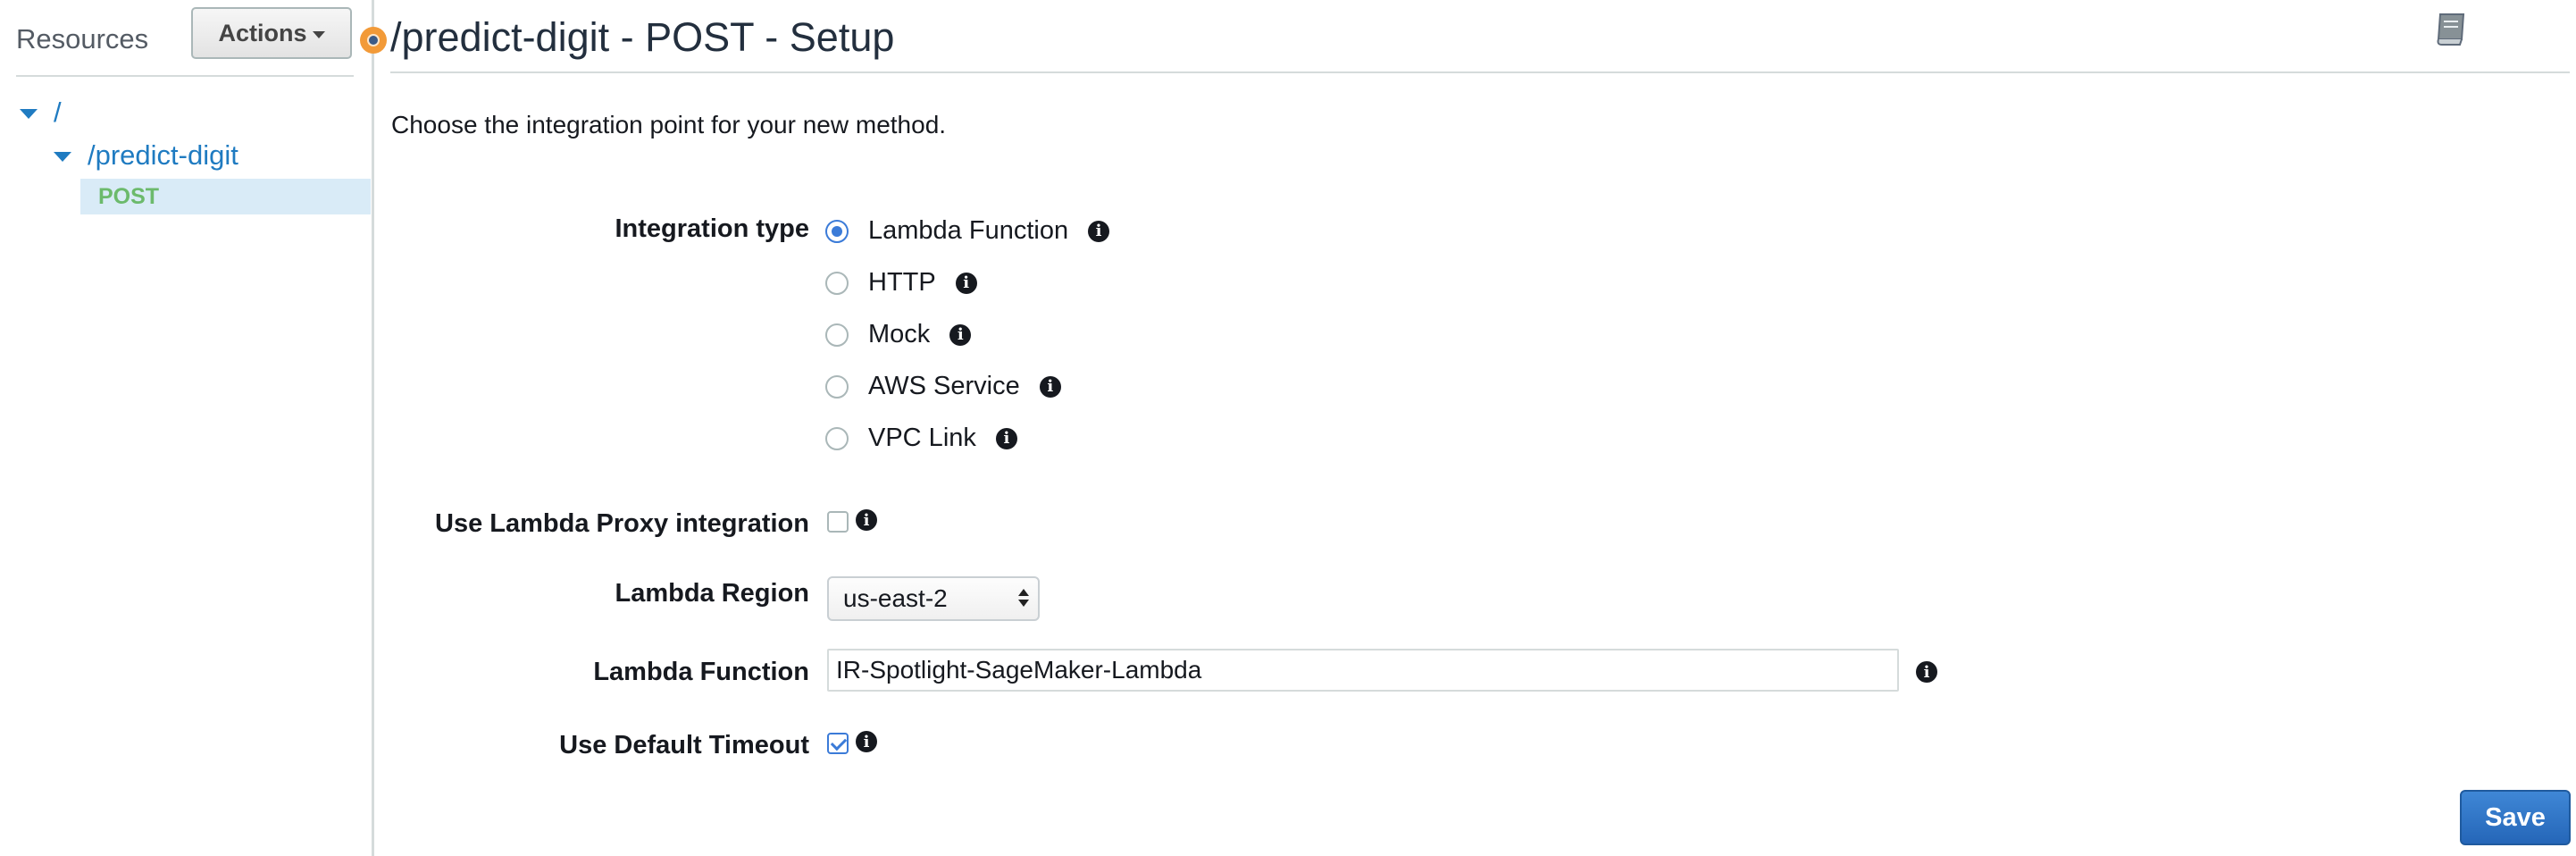  What do you see at coordinates (63, 157) in the screenshot?
I see `tree-expand-resource-icon` at bounding box center [63, 157].